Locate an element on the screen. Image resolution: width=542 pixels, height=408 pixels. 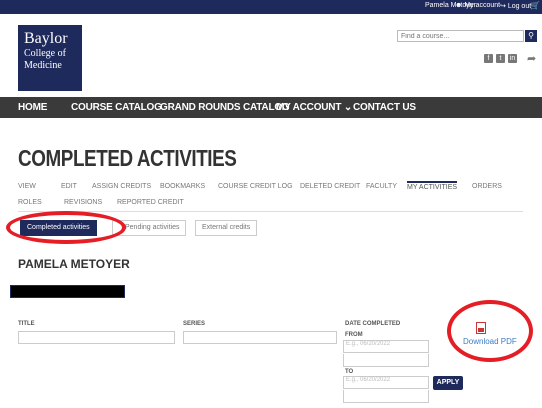
my-account-link: ☻ My account is located at coordinates (477, 5).